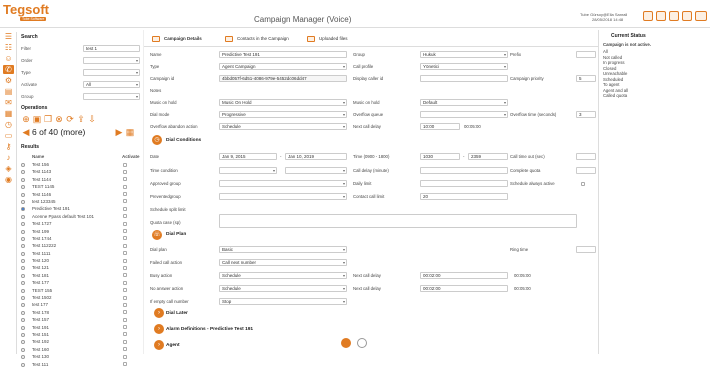 The image size is (710, 368). What do you see at coordinates (283, 114) in the screenshot?
I see `dial-mode-select: Progressive` at bounding box center [283, 114].